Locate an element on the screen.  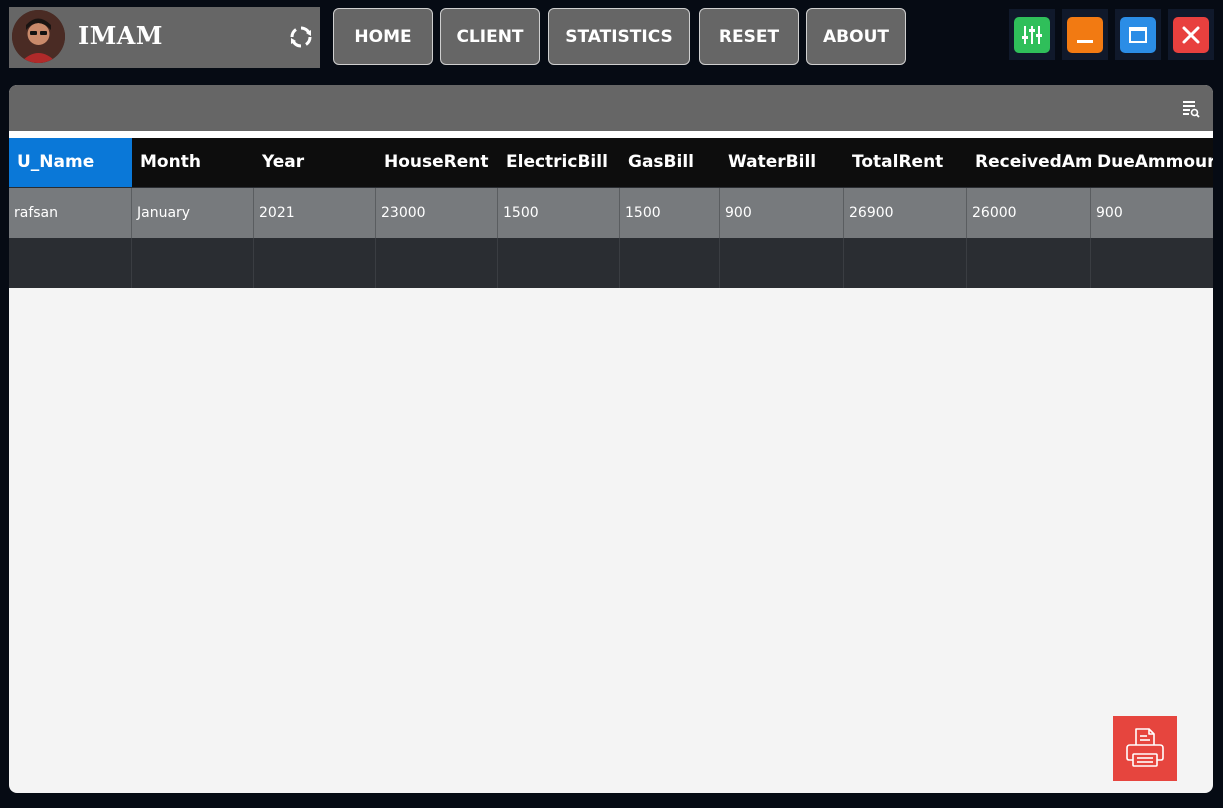
avatar is located at coordinates (38, 36).